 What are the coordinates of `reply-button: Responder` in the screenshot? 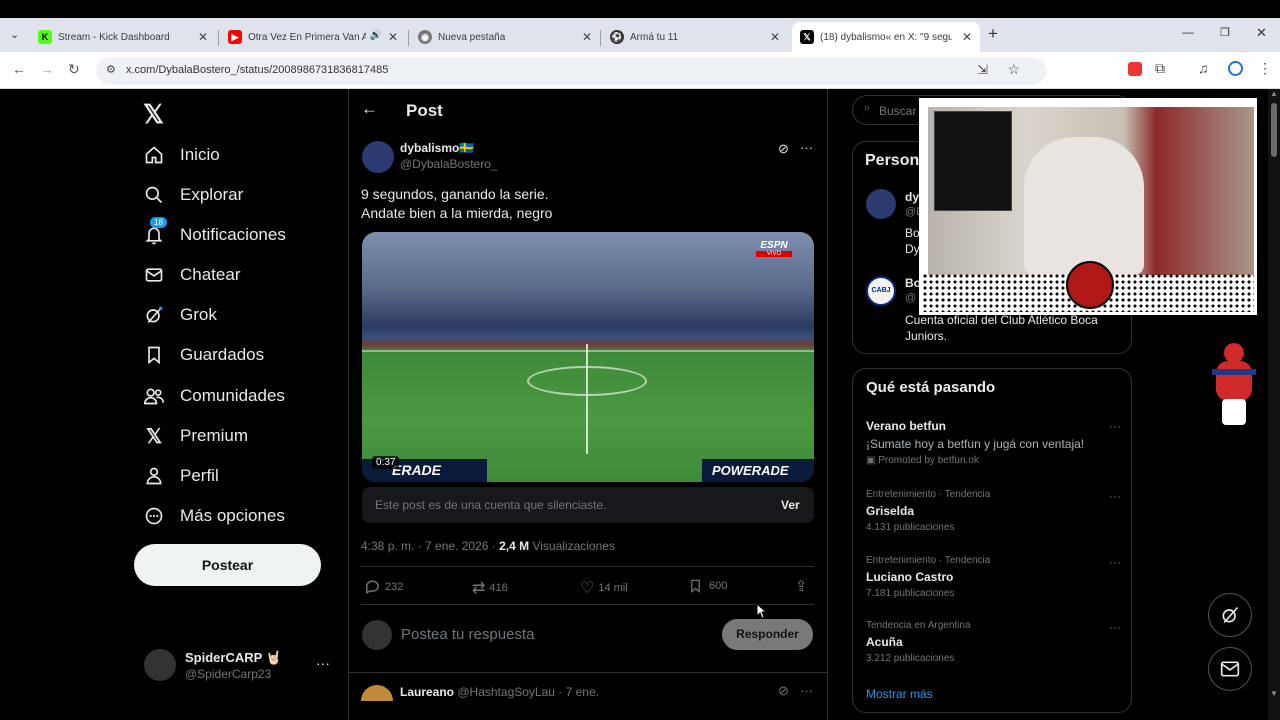 It's located at (767, 634).